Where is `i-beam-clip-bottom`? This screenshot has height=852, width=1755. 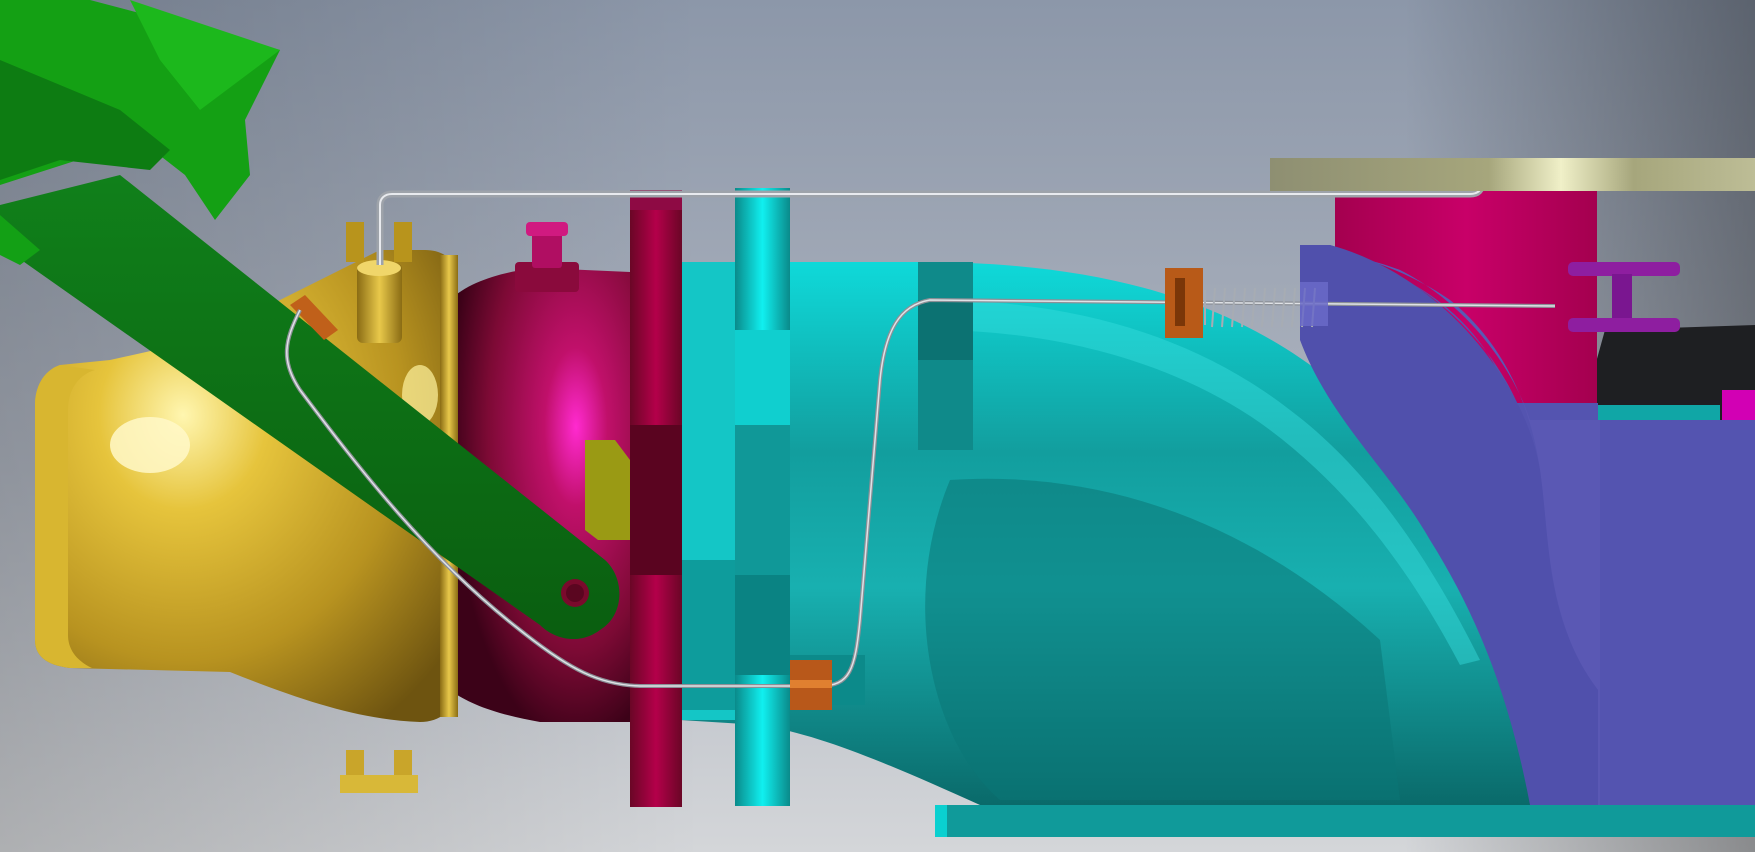
i-beam-clip-bottom is located at coordinates (1624, 325).